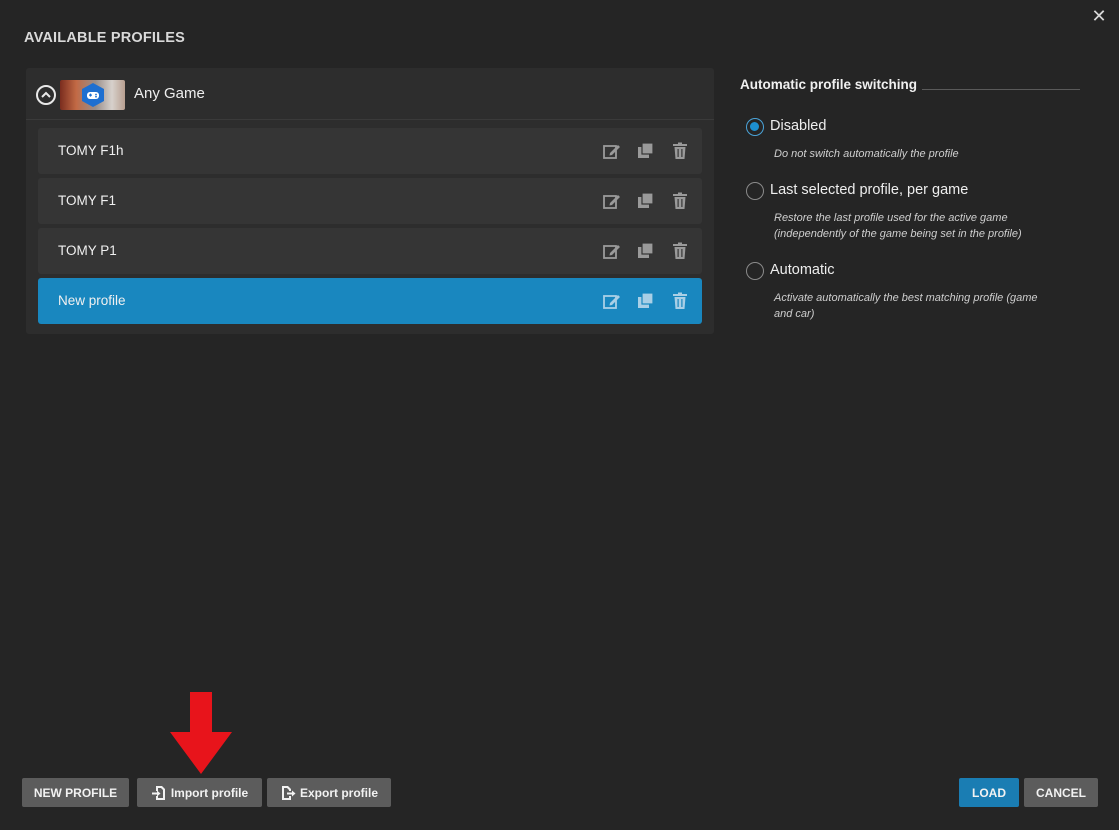 The width and height of the screenshot is (1119, 830). I want to click on section-divider, so click(1001, 89).